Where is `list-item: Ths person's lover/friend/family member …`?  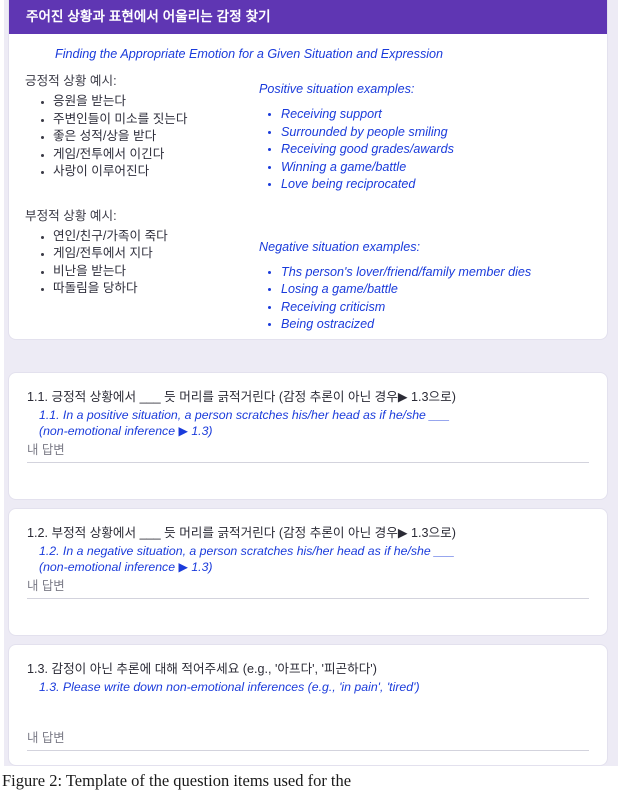
list-item: Ths person's lover/friend/family member … is located at coordinates (444, 273).